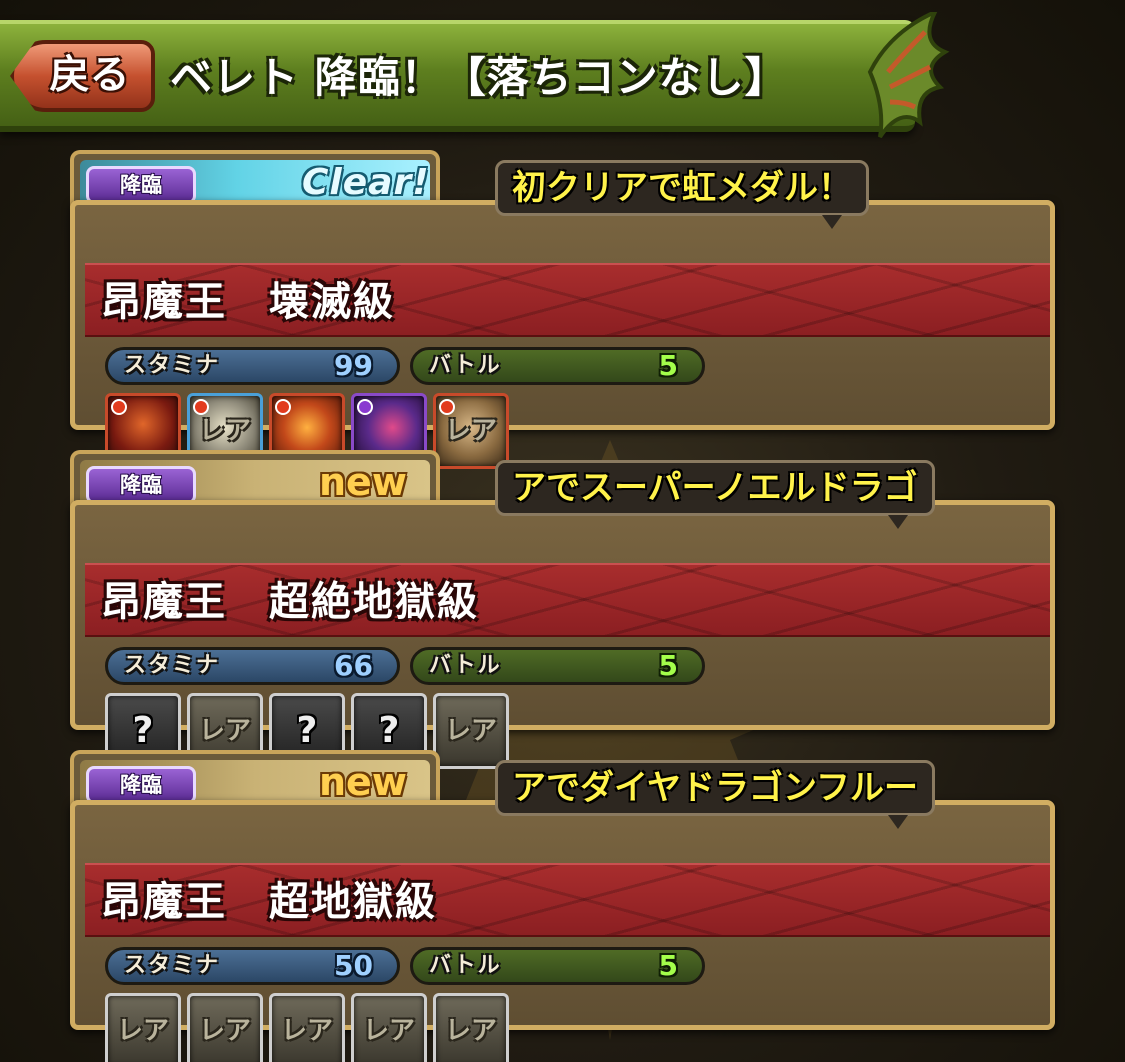 The height and width of the screenshot is (1062, 1125). Describe the element at coordinates (567, 300) in the screenshot. I see `difficulty-banner: 昂魔王 壊滅級` at that location.